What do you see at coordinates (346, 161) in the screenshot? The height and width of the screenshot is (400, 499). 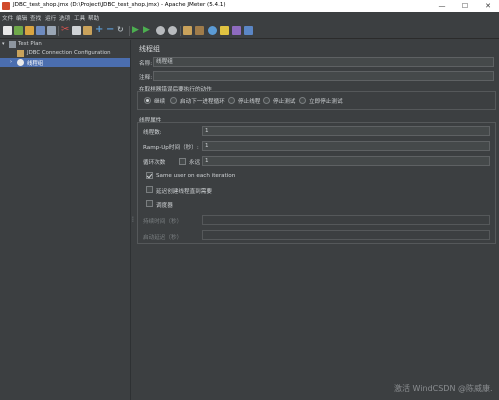 I see `loop-count-field: 1` at bounding box center [346, 161].